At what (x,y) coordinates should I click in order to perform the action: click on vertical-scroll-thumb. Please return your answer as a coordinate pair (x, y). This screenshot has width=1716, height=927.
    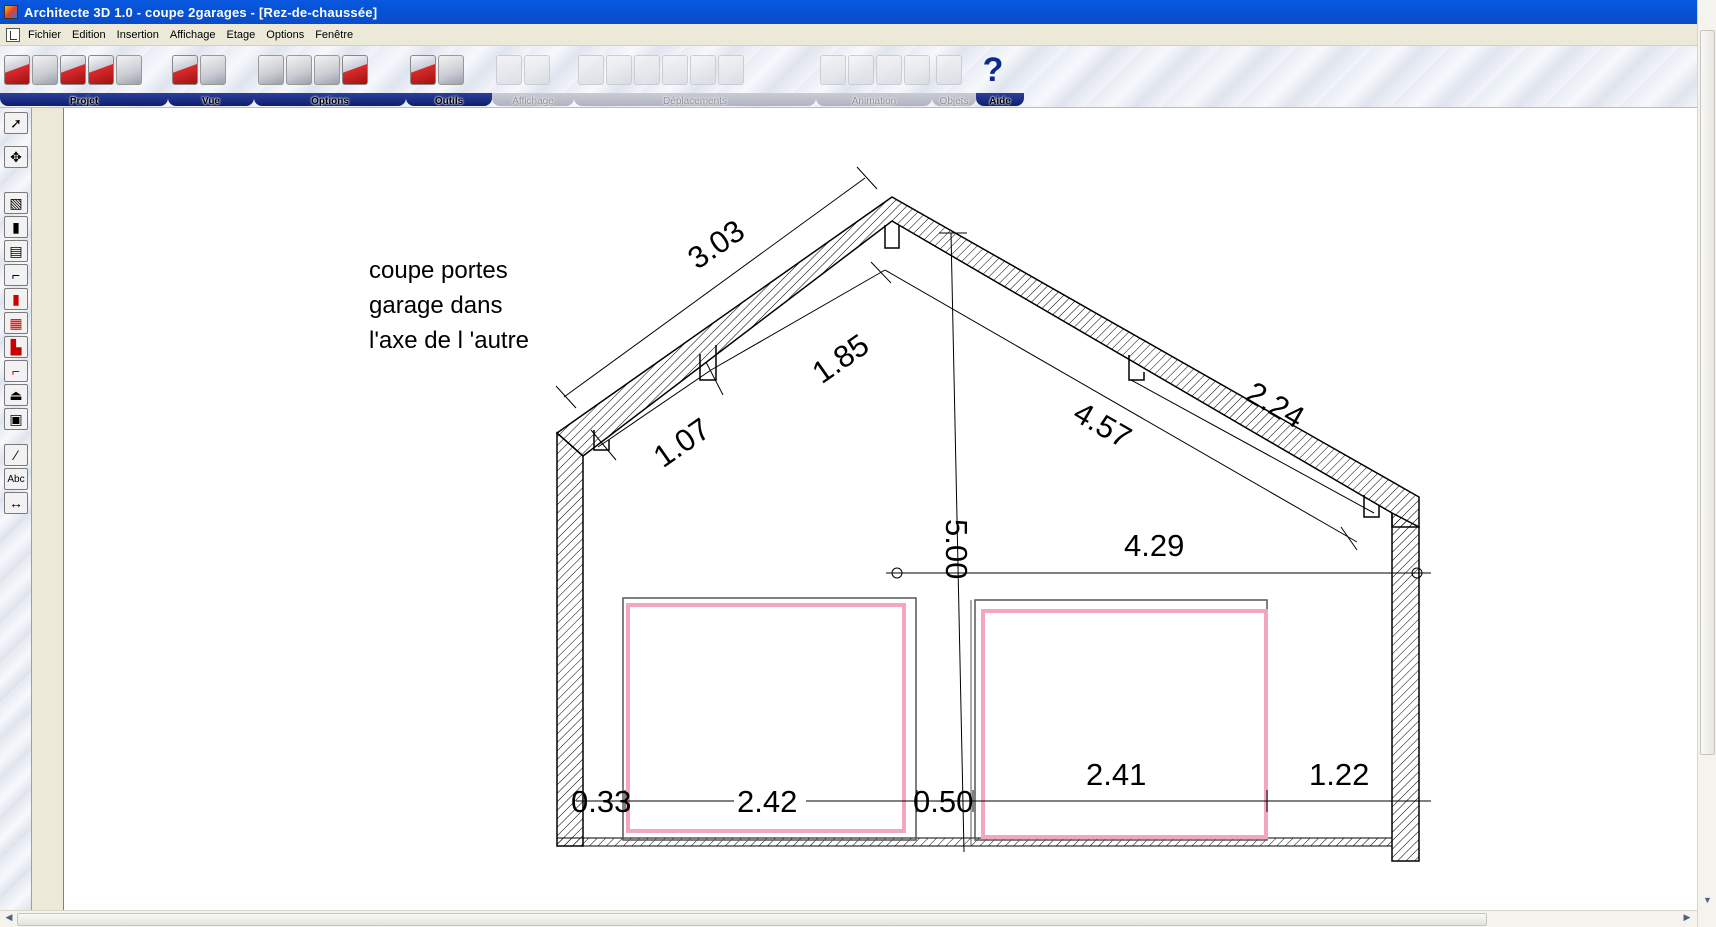
    Looking at the image, I should click on (1707, 392).